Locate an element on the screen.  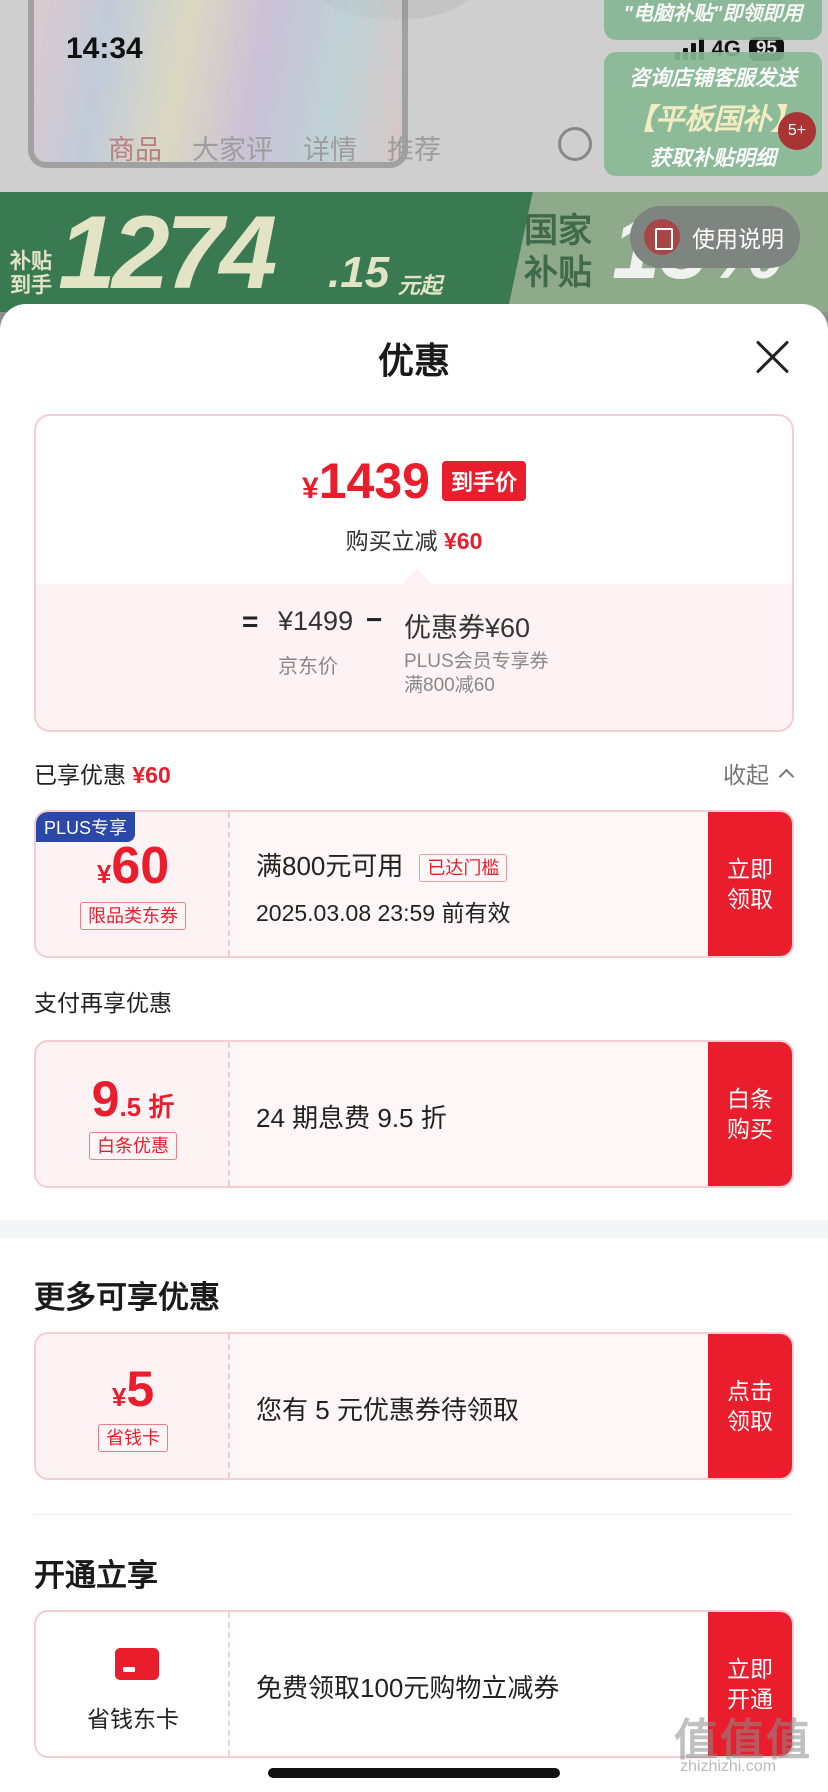
coupon-info: 免费领取100元购物立减券 is located at coordinates (469, 1684).